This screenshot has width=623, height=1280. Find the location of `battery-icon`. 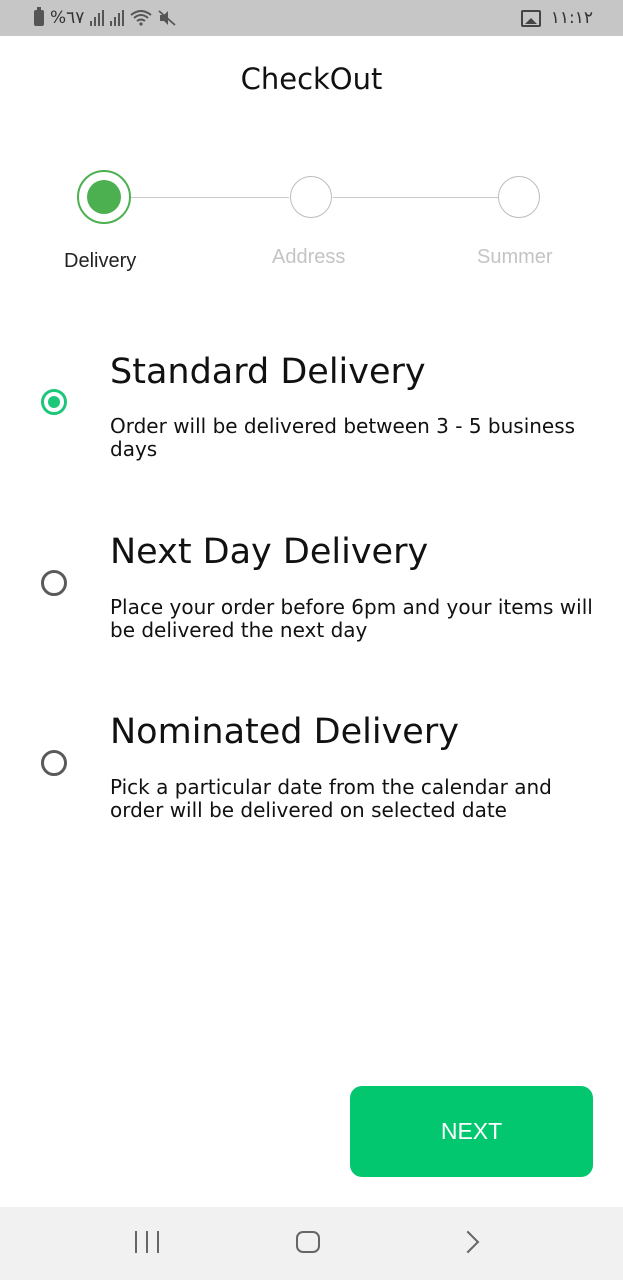

battery-icon is located at coordinates (39, 16).